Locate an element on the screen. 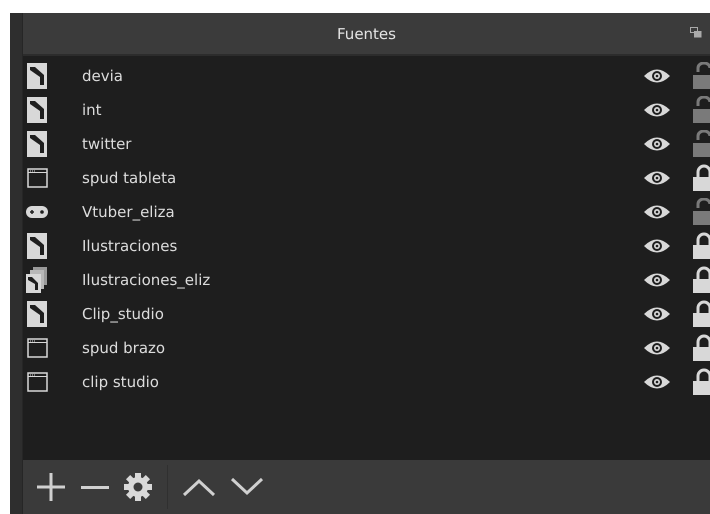  source-item: Vtuber_eliza is located at coordinates (366, 212).